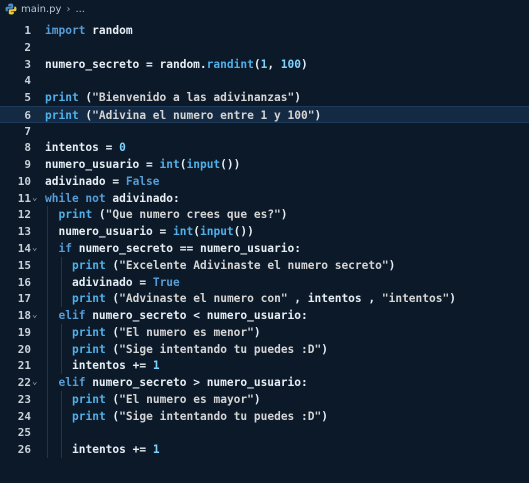 The image size is (529, 483). Describe the element at coordinates (65, 248) in the screenshot. I see `code-token: if` at that location.